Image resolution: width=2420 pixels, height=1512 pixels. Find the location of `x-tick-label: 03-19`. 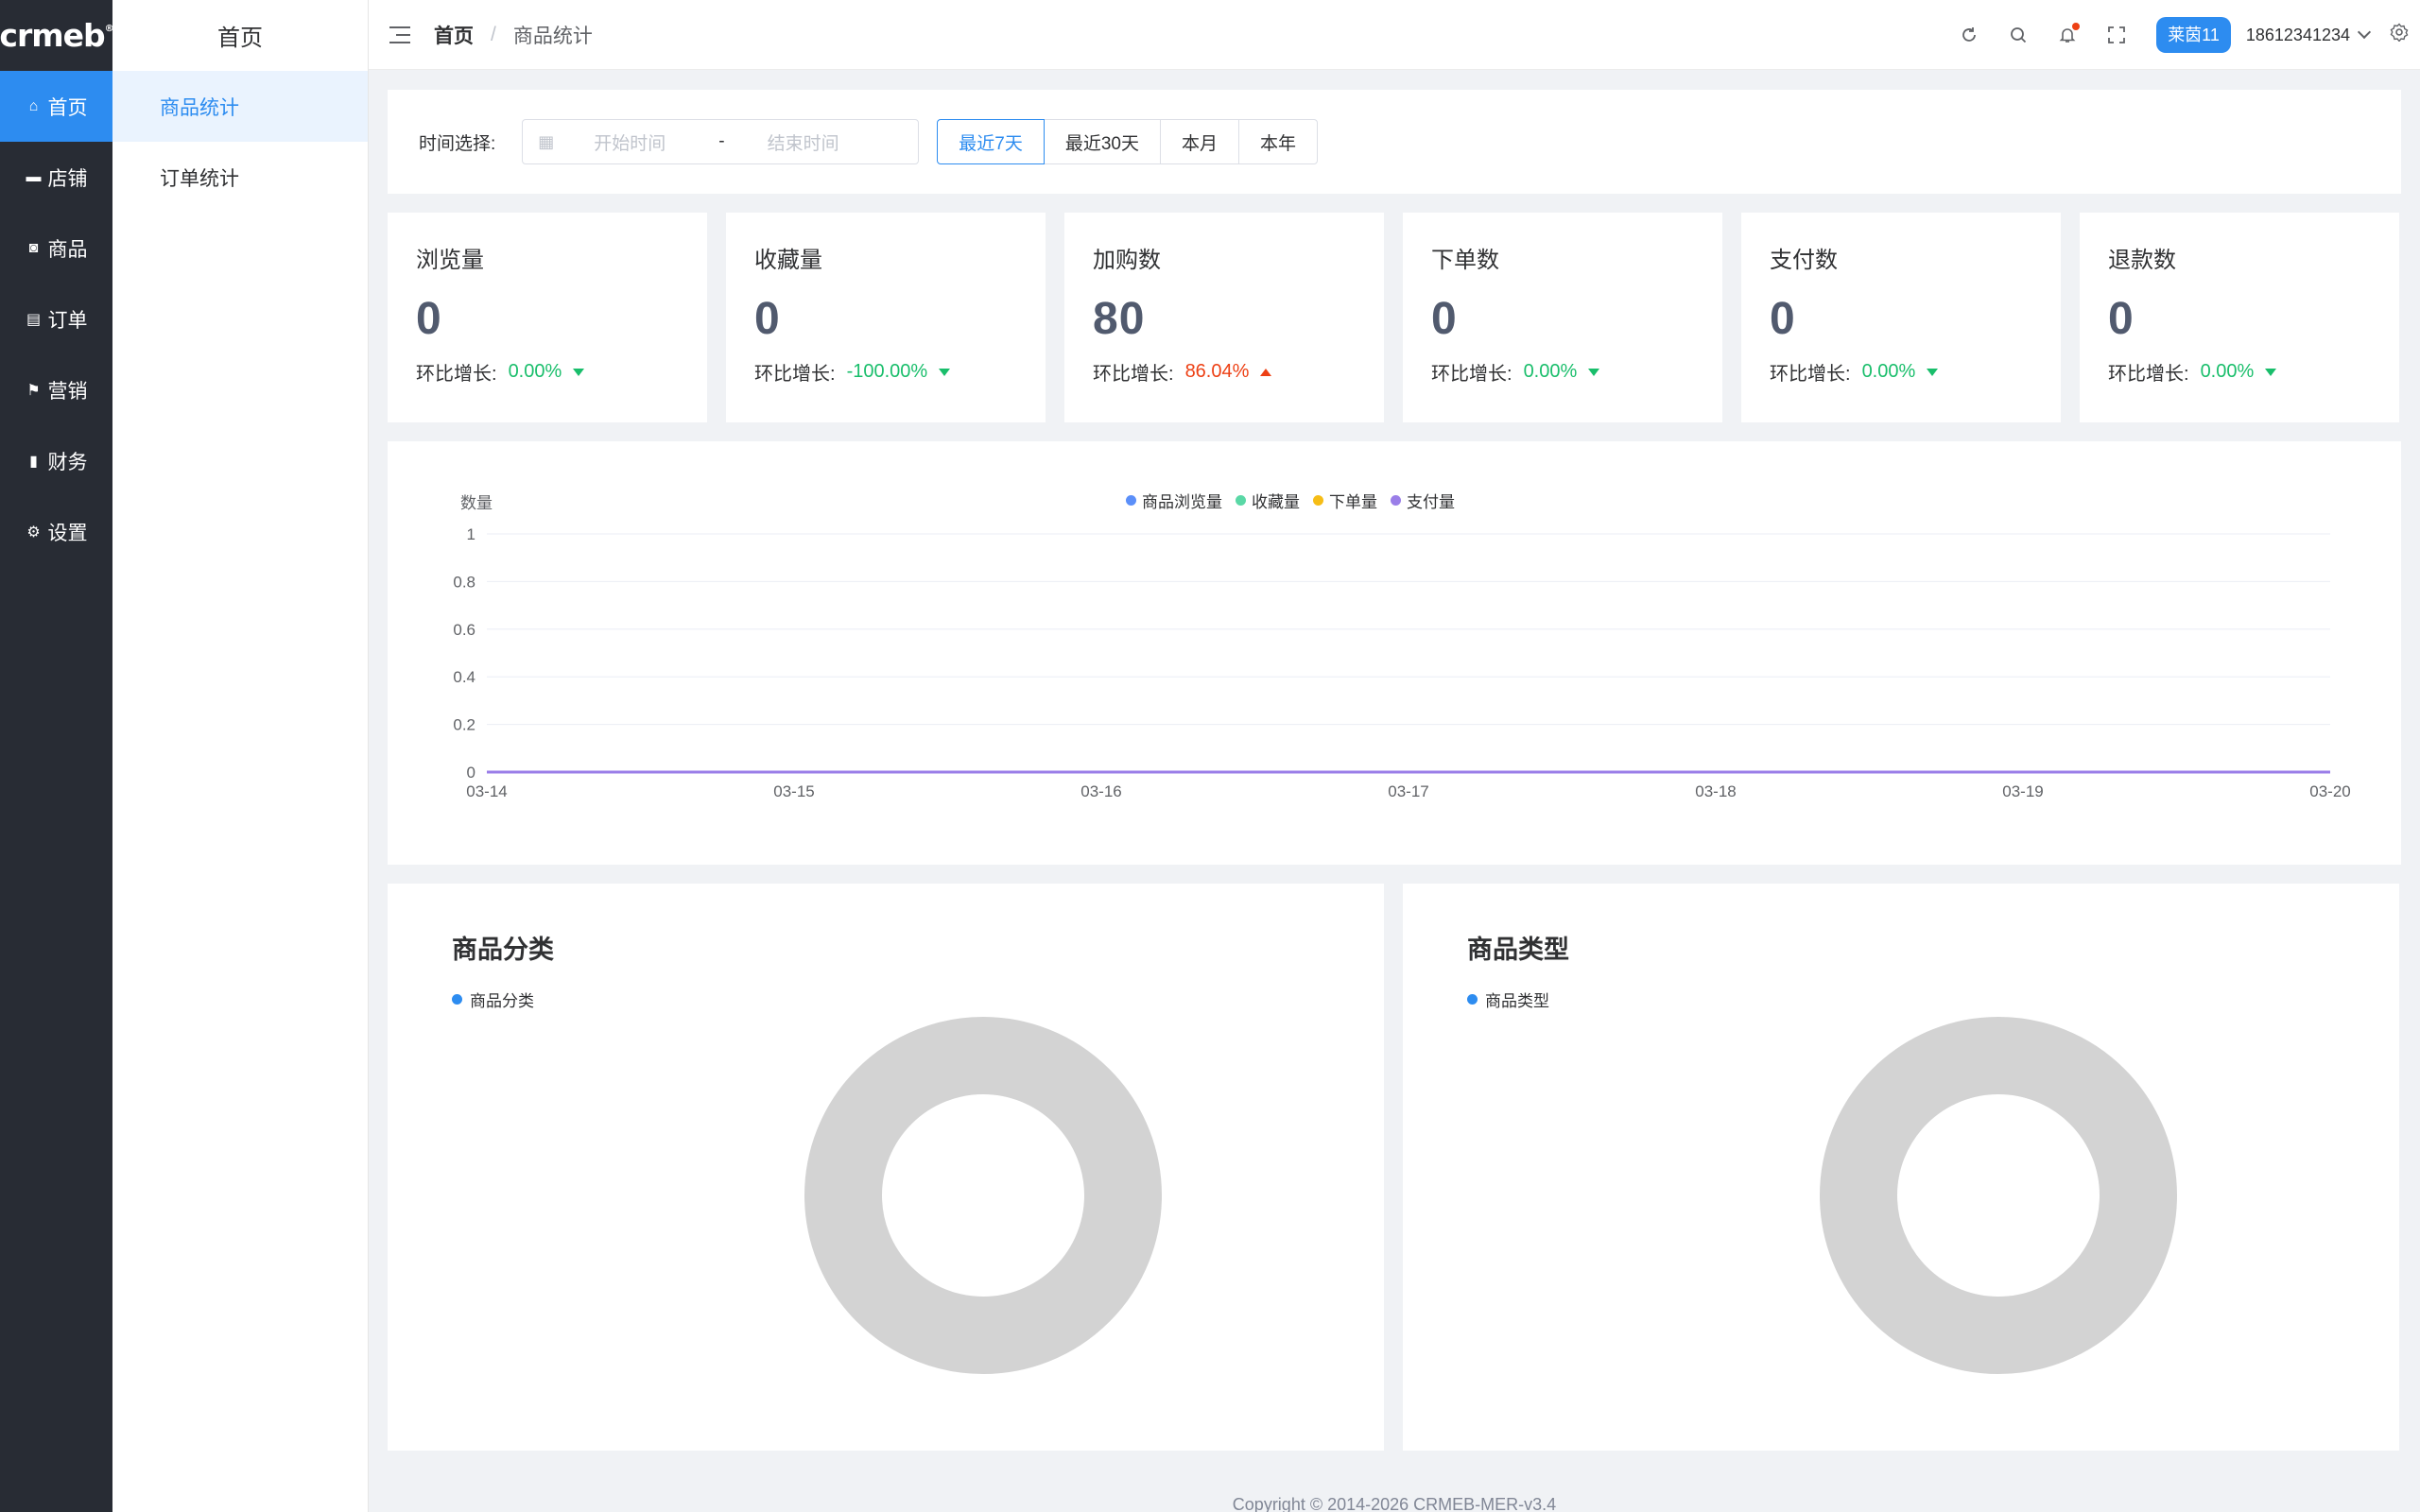

x-tick-label: 03-19 is located at coordinates (2022, 791).